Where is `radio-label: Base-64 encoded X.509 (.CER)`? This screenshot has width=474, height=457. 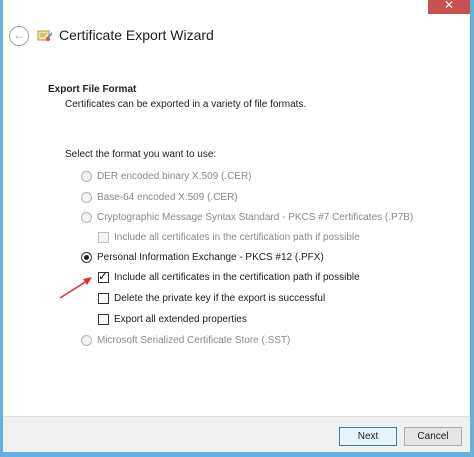 radio-label: Base-64 encoded X.509 (.CER) is located at coordinates (167, 197).